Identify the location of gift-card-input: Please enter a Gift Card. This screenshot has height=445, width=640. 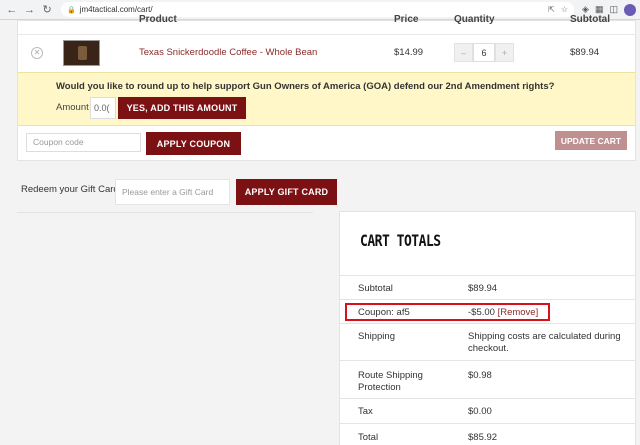
(172, 192).